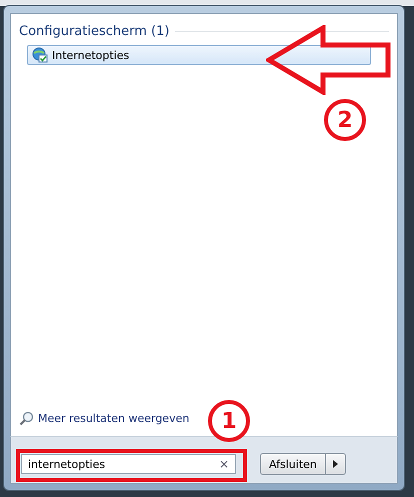  I want to click on shutdown-button: Afsluiten, so click(293, 464).